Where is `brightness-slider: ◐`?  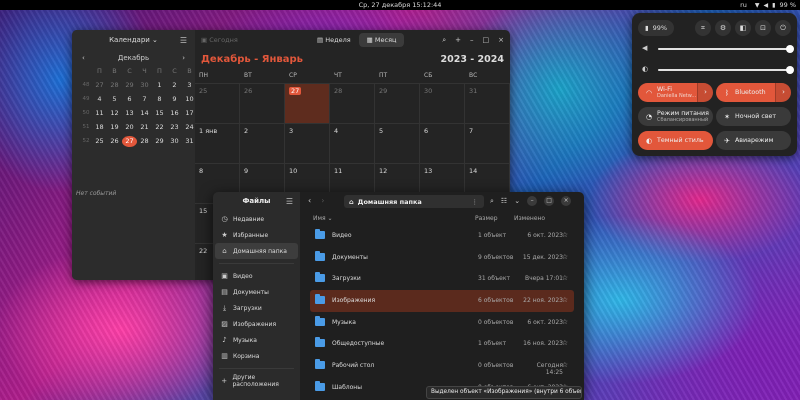 brightness-slider: ◐ is located at coordinates (716, 70).